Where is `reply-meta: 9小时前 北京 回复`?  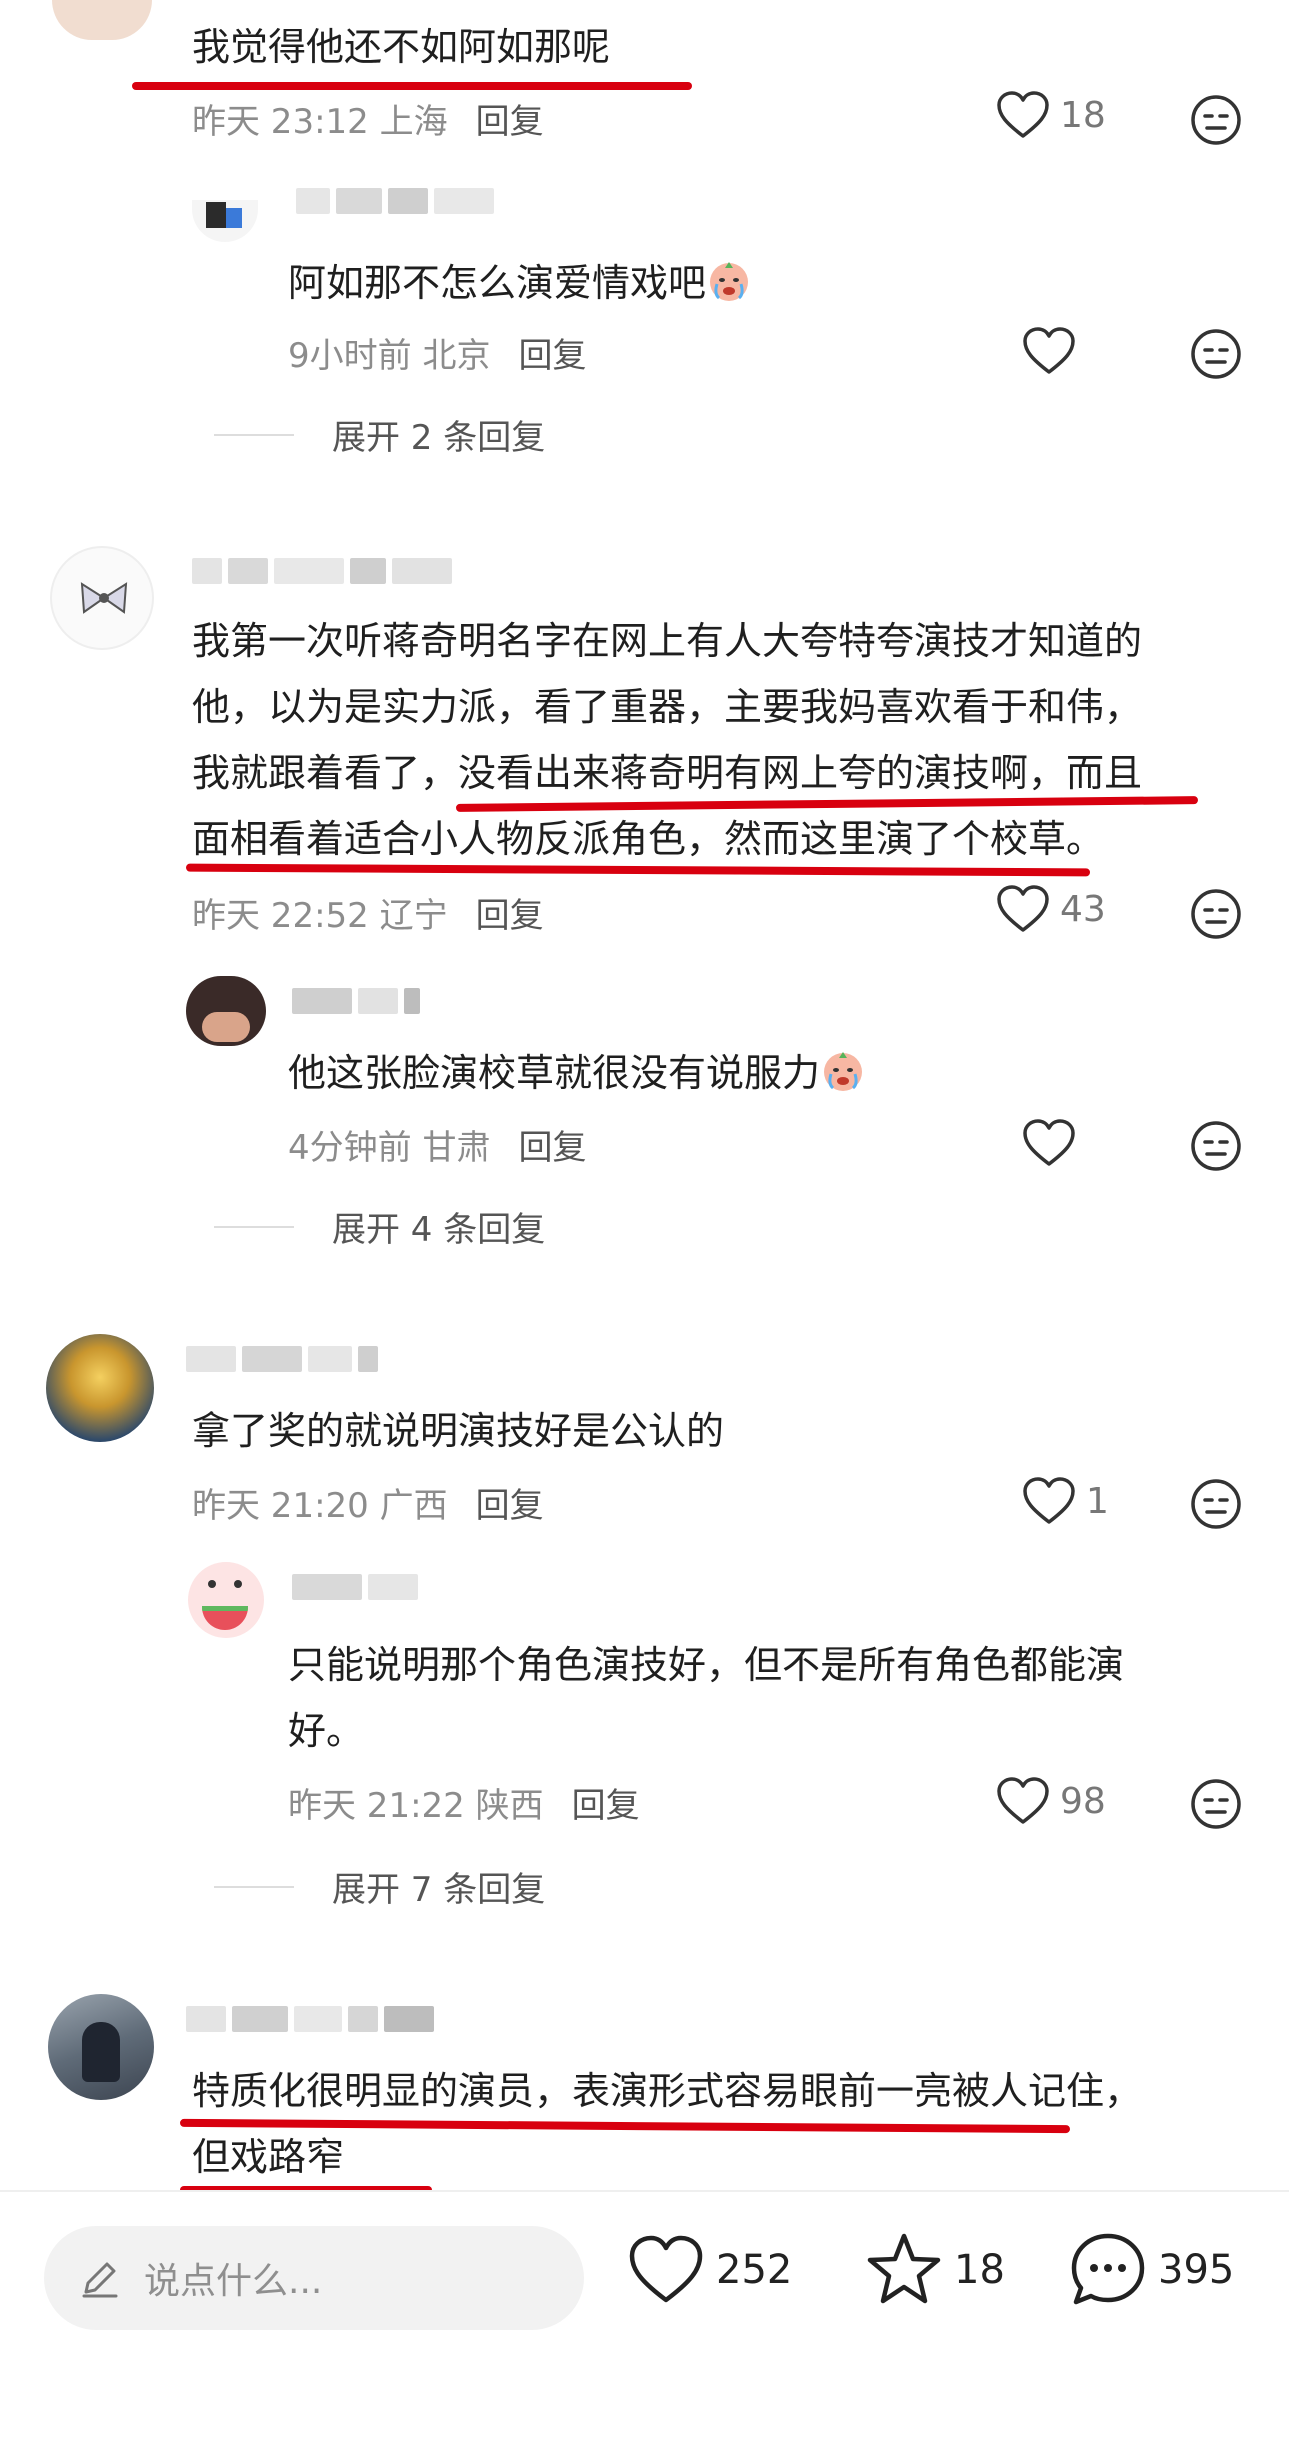
reply-meta: 9小时前 北京 回复 is located at coordinates (437, 352).